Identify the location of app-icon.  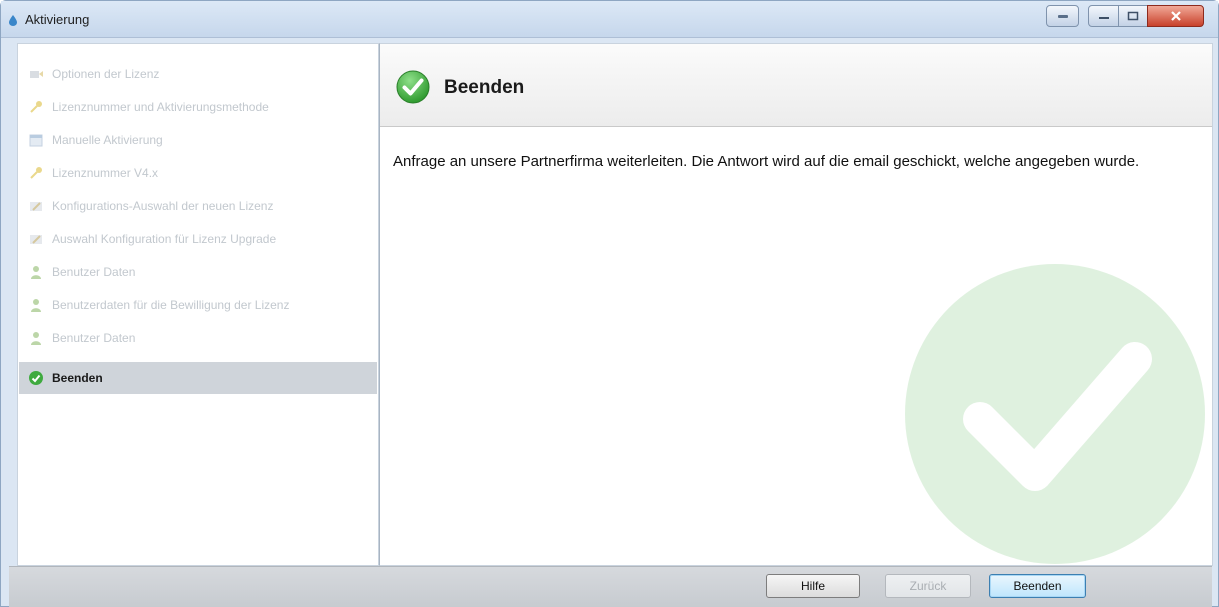
(13, 20).